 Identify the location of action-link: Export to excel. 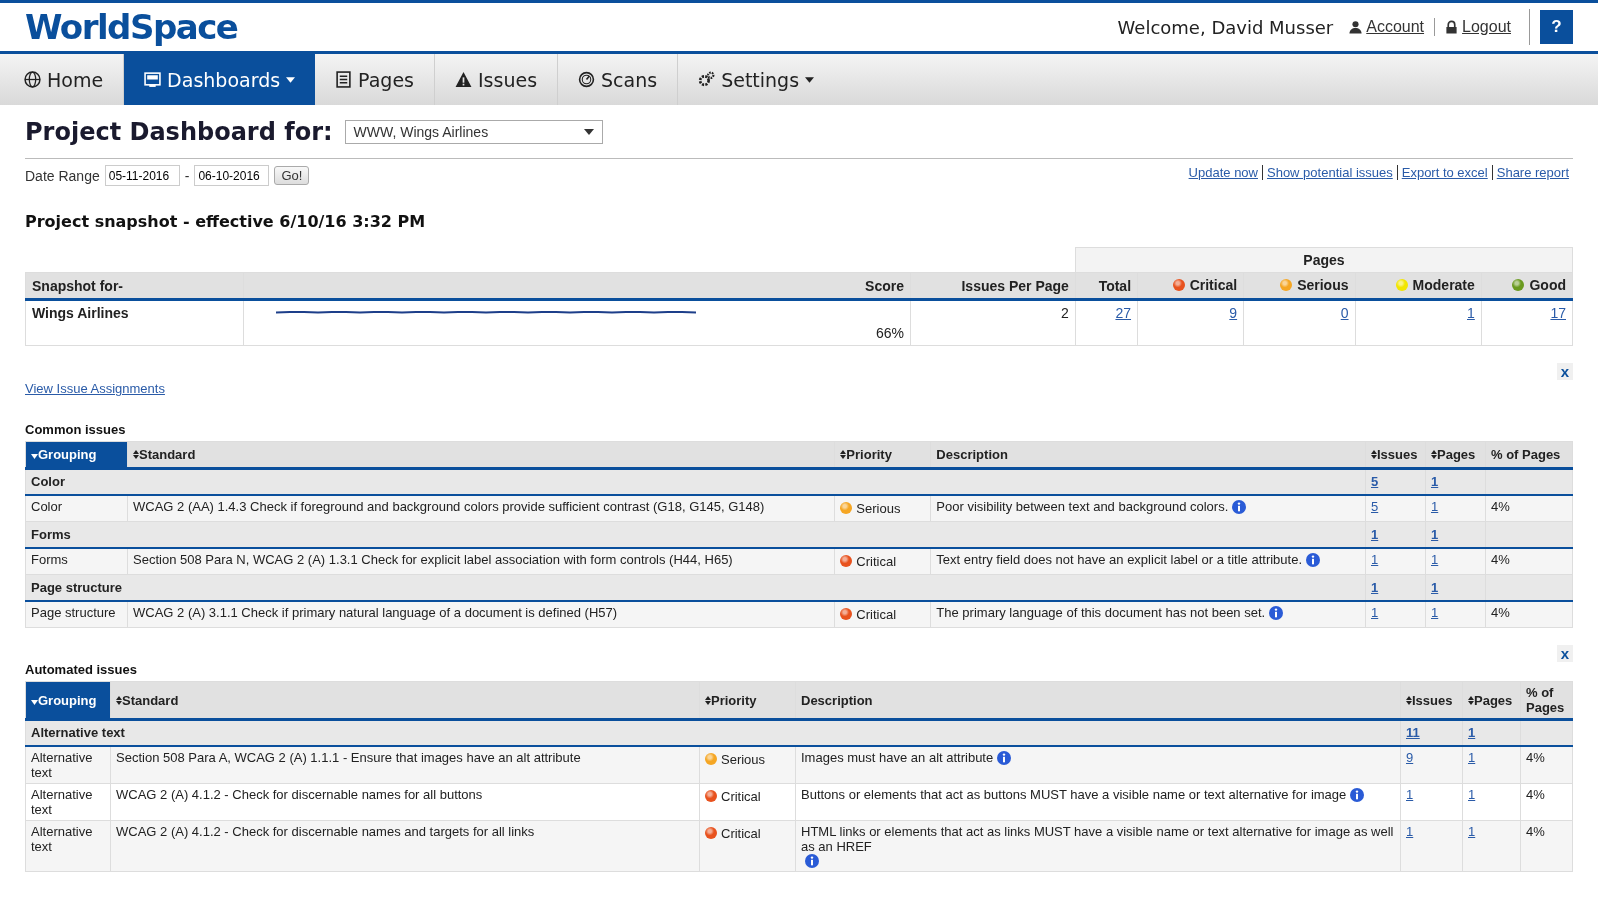
(1444, 172).